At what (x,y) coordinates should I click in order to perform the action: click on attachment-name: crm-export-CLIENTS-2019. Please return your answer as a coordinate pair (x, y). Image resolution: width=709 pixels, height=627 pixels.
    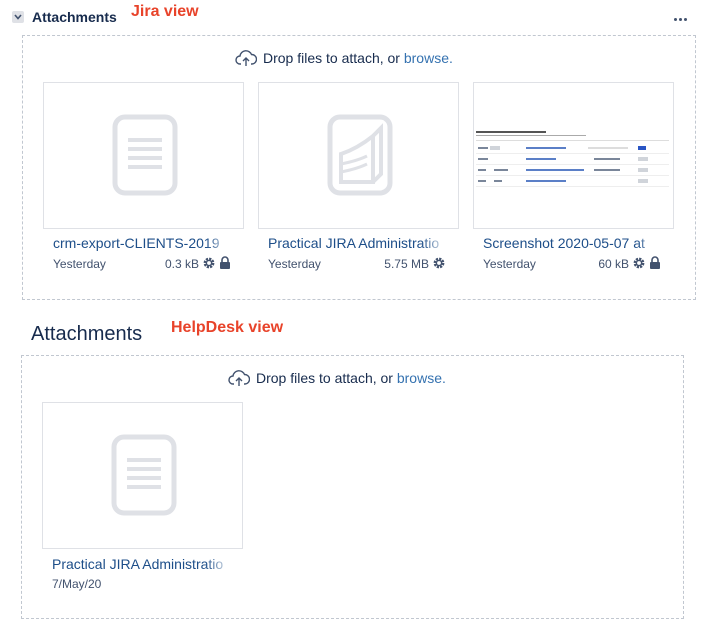
    Looking at the image, I should click on (143, 243).